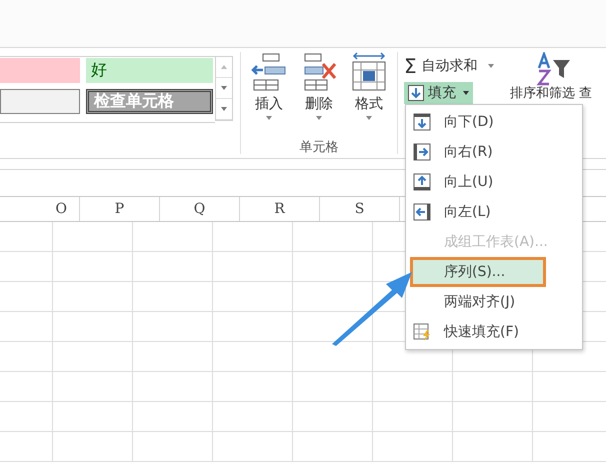 This screenshot has width=606, height=469. What do you see at coordinates (319, 86) in the screenshot?
I see `delete-cells-button: 删除` at bounding box center [319, 86].